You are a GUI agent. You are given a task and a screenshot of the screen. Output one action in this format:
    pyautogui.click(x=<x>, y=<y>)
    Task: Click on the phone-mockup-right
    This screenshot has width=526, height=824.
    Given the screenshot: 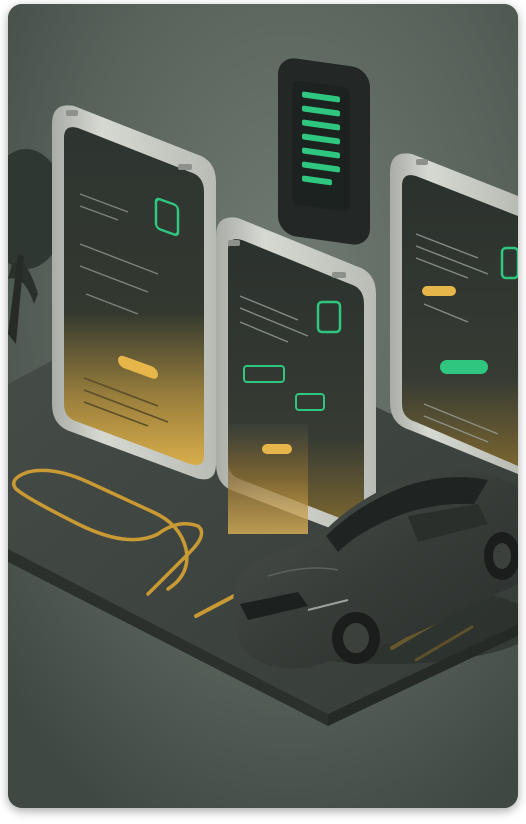 What is the action you would take?
    pyautogui.click(x=454, y=313)
    